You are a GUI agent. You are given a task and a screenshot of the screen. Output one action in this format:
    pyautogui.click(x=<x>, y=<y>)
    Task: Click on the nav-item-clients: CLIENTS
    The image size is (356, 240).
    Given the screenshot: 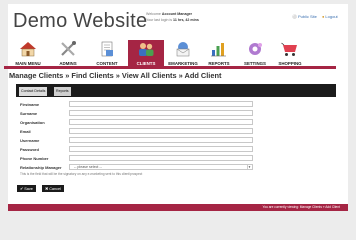 What is the action you would take?
    pyautogui.click(x=146, y=53)
    